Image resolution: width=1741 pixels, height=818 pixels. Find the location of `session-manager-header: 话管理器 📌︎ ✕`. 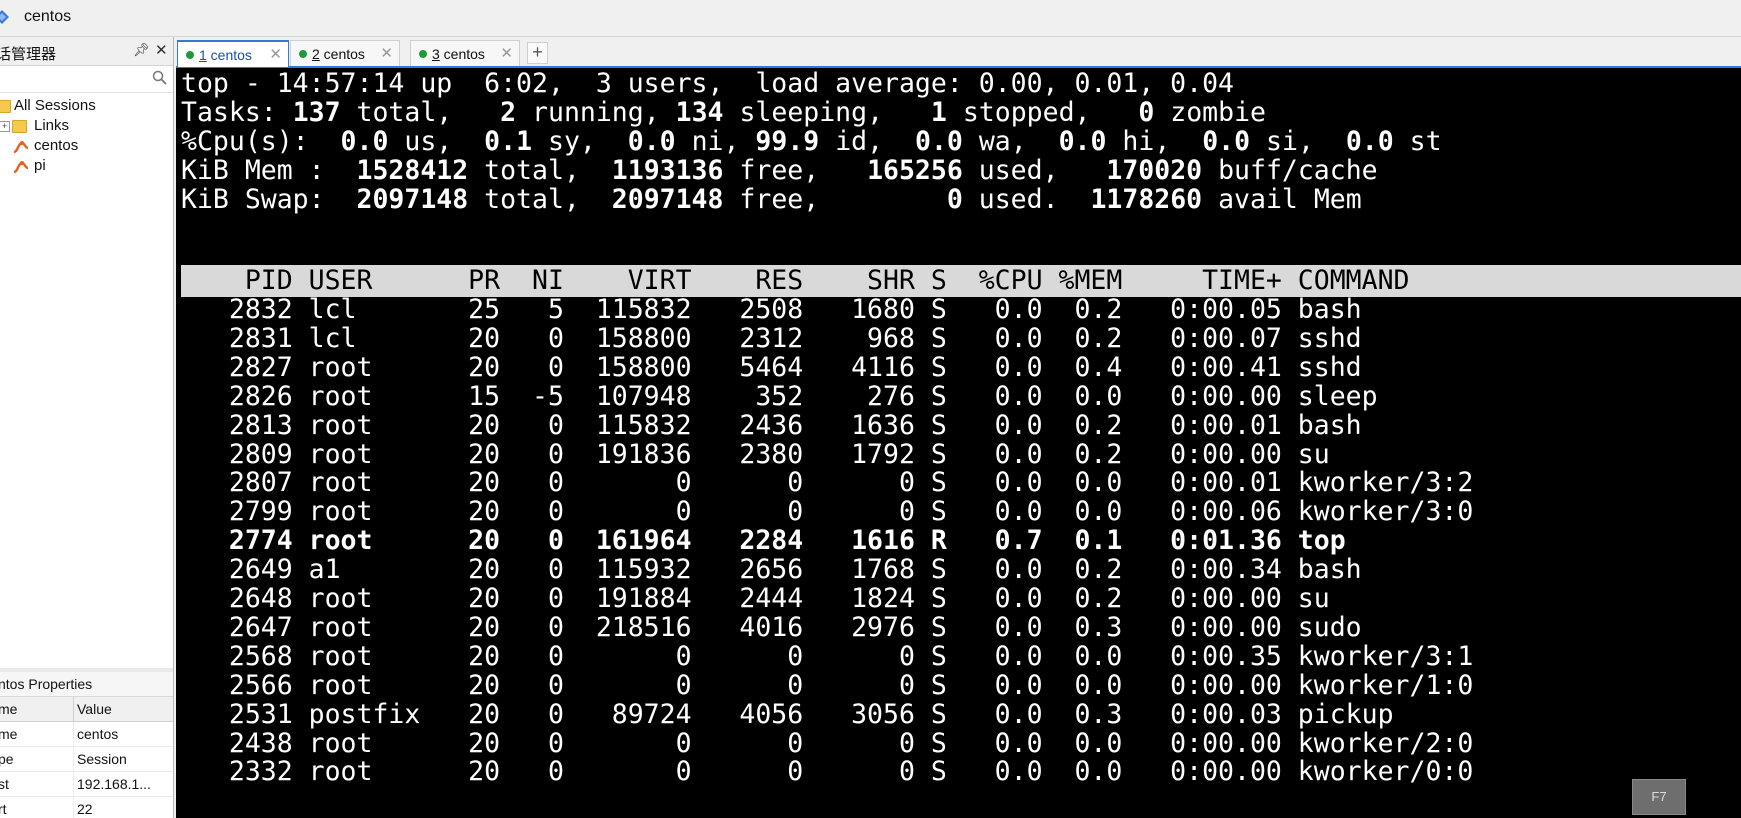

session-manager-header: 话管理器 📌︎ ✕ is located at coordinates (86, 51).